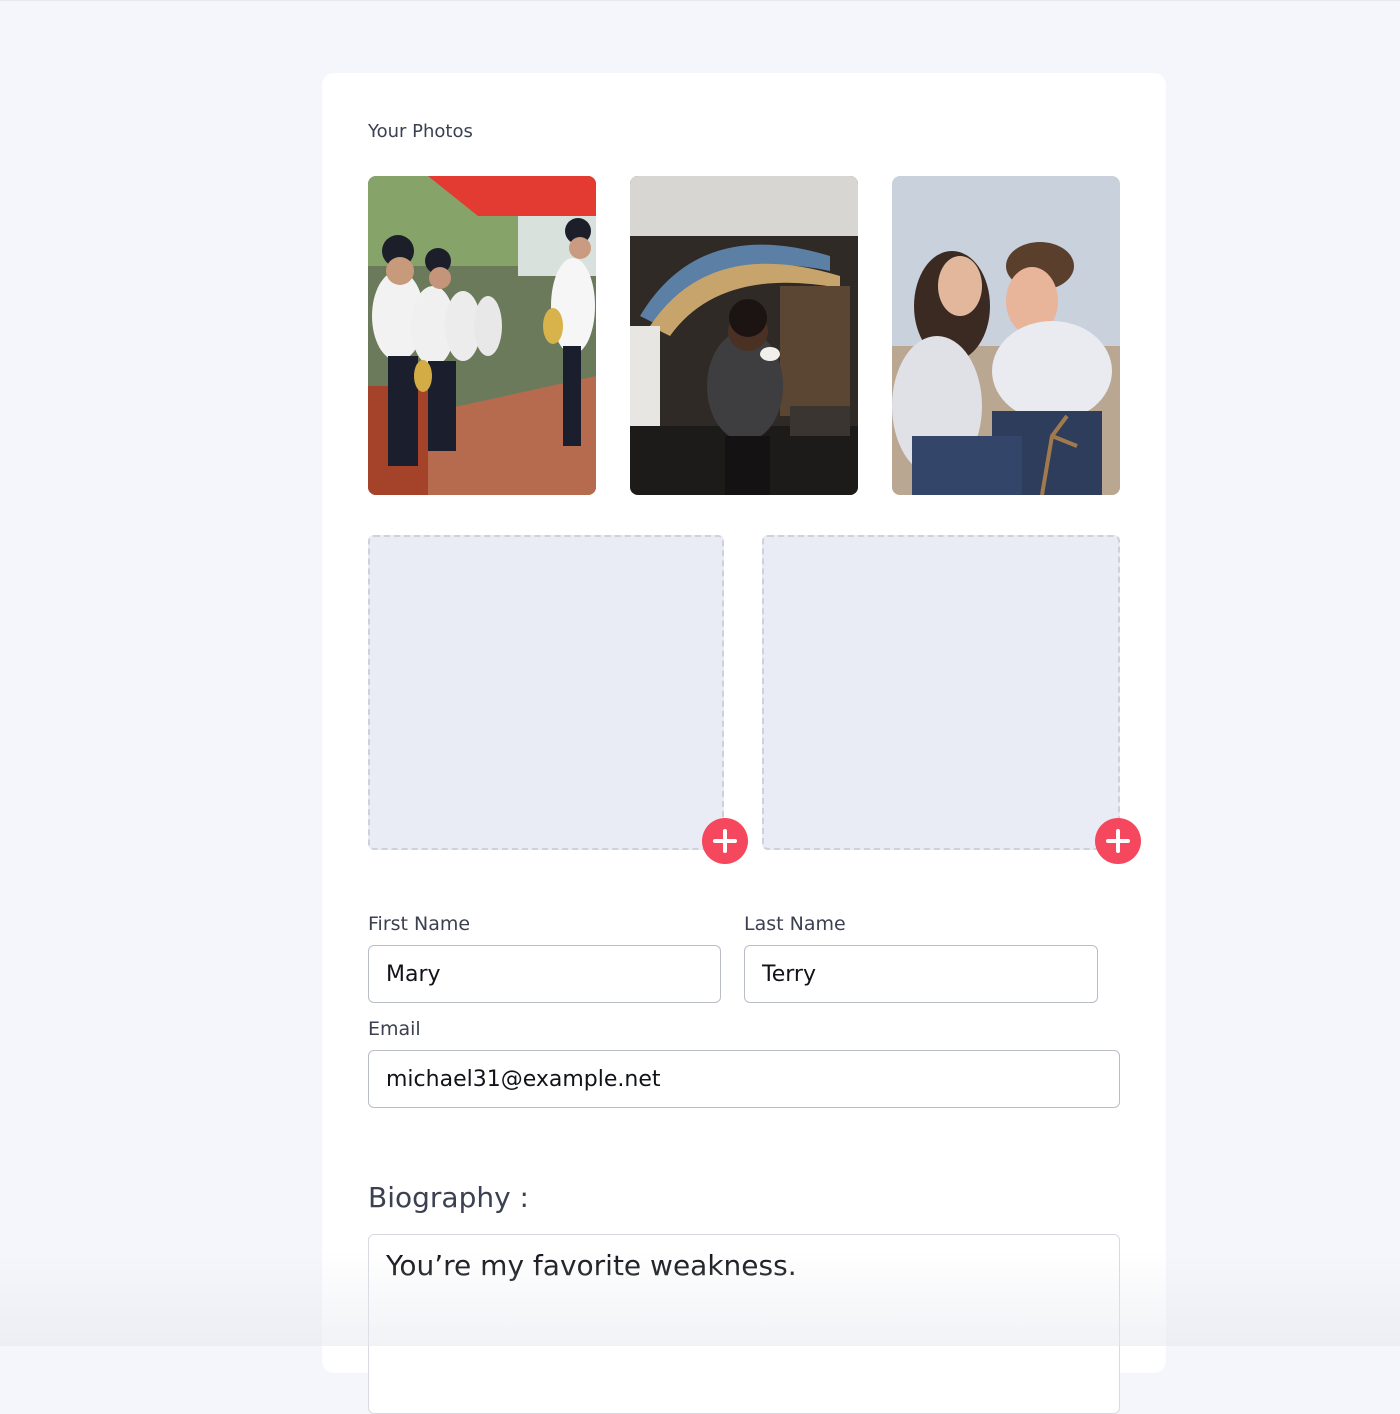 This screenshot has height=1414, width=1400. What do you see at coordinates (591, 1265) in the screenshot?
I see `biography-text: You’re my favorite weakness.` at bounding box center [591, 1265].